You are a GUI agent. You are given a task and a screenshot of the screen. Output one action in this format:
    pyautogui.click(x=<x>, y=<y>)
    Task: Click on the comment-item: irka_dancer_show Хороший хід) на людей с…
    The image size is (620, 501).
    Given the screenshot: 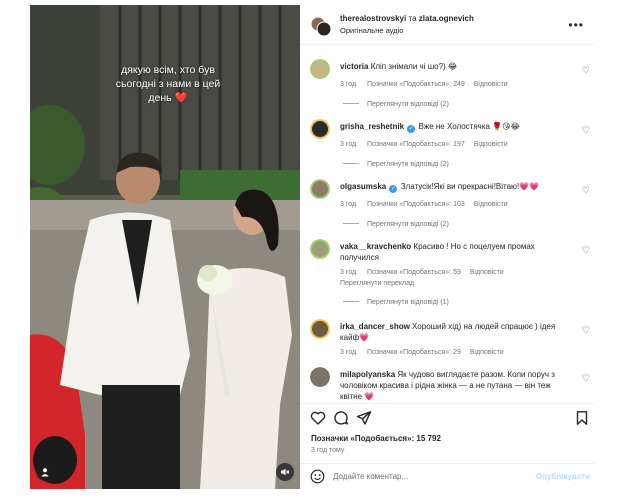 What is the action you would take?
    pyautogui.click(x=452, y=343)
    